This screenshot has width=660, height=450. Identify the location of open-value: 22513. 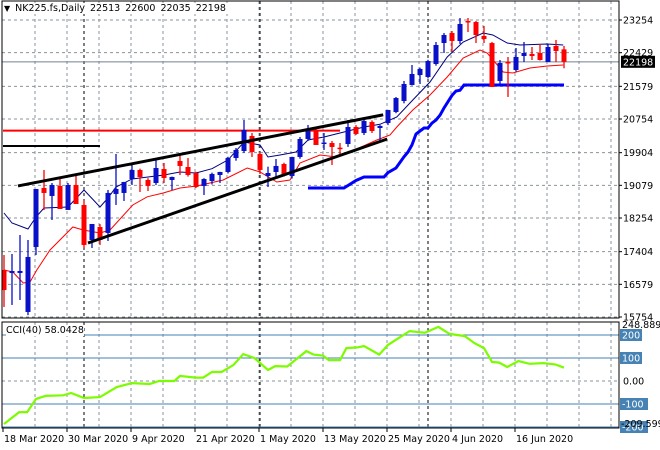
(105, 8).